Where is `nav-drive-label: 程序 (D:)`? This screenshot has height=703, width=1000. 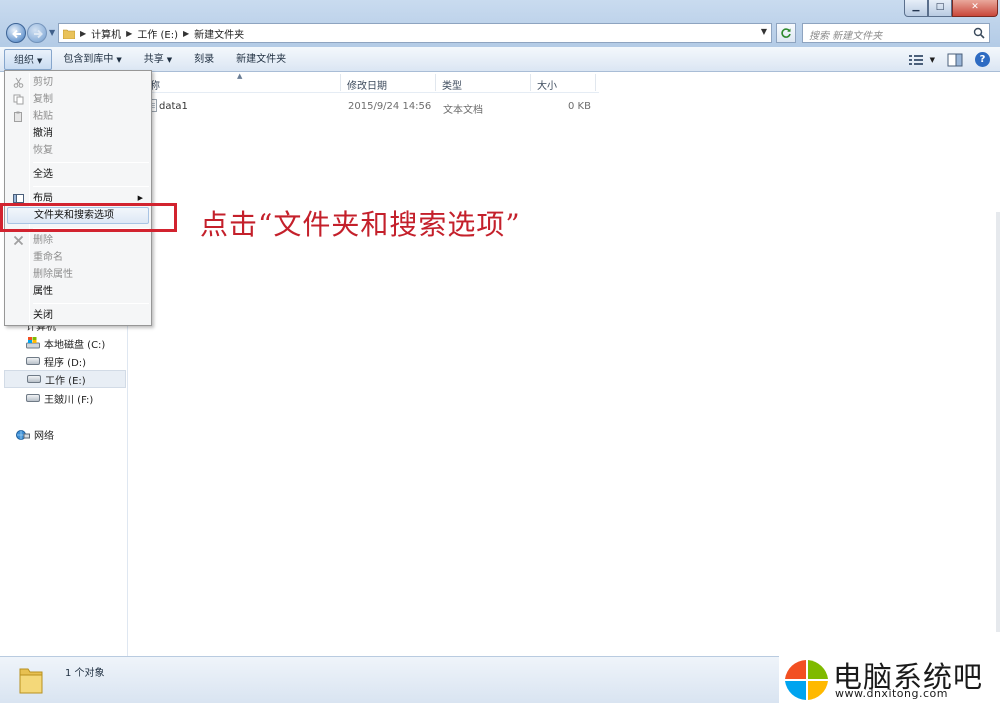 nav-drive-label: 程序 (D:) is located at coordinates (65, 363).